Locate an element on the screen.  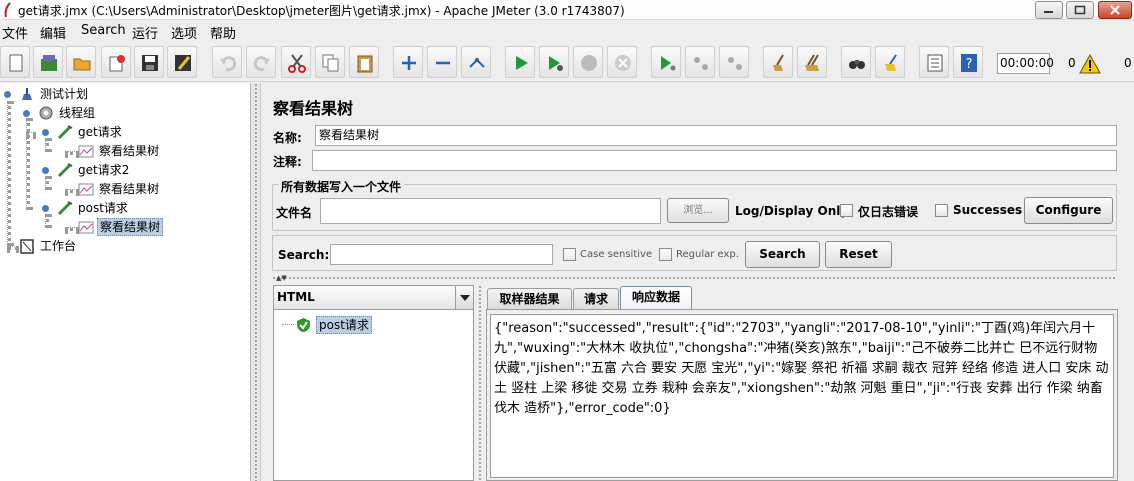
clear-all-button is located at coordinates (812, 62).